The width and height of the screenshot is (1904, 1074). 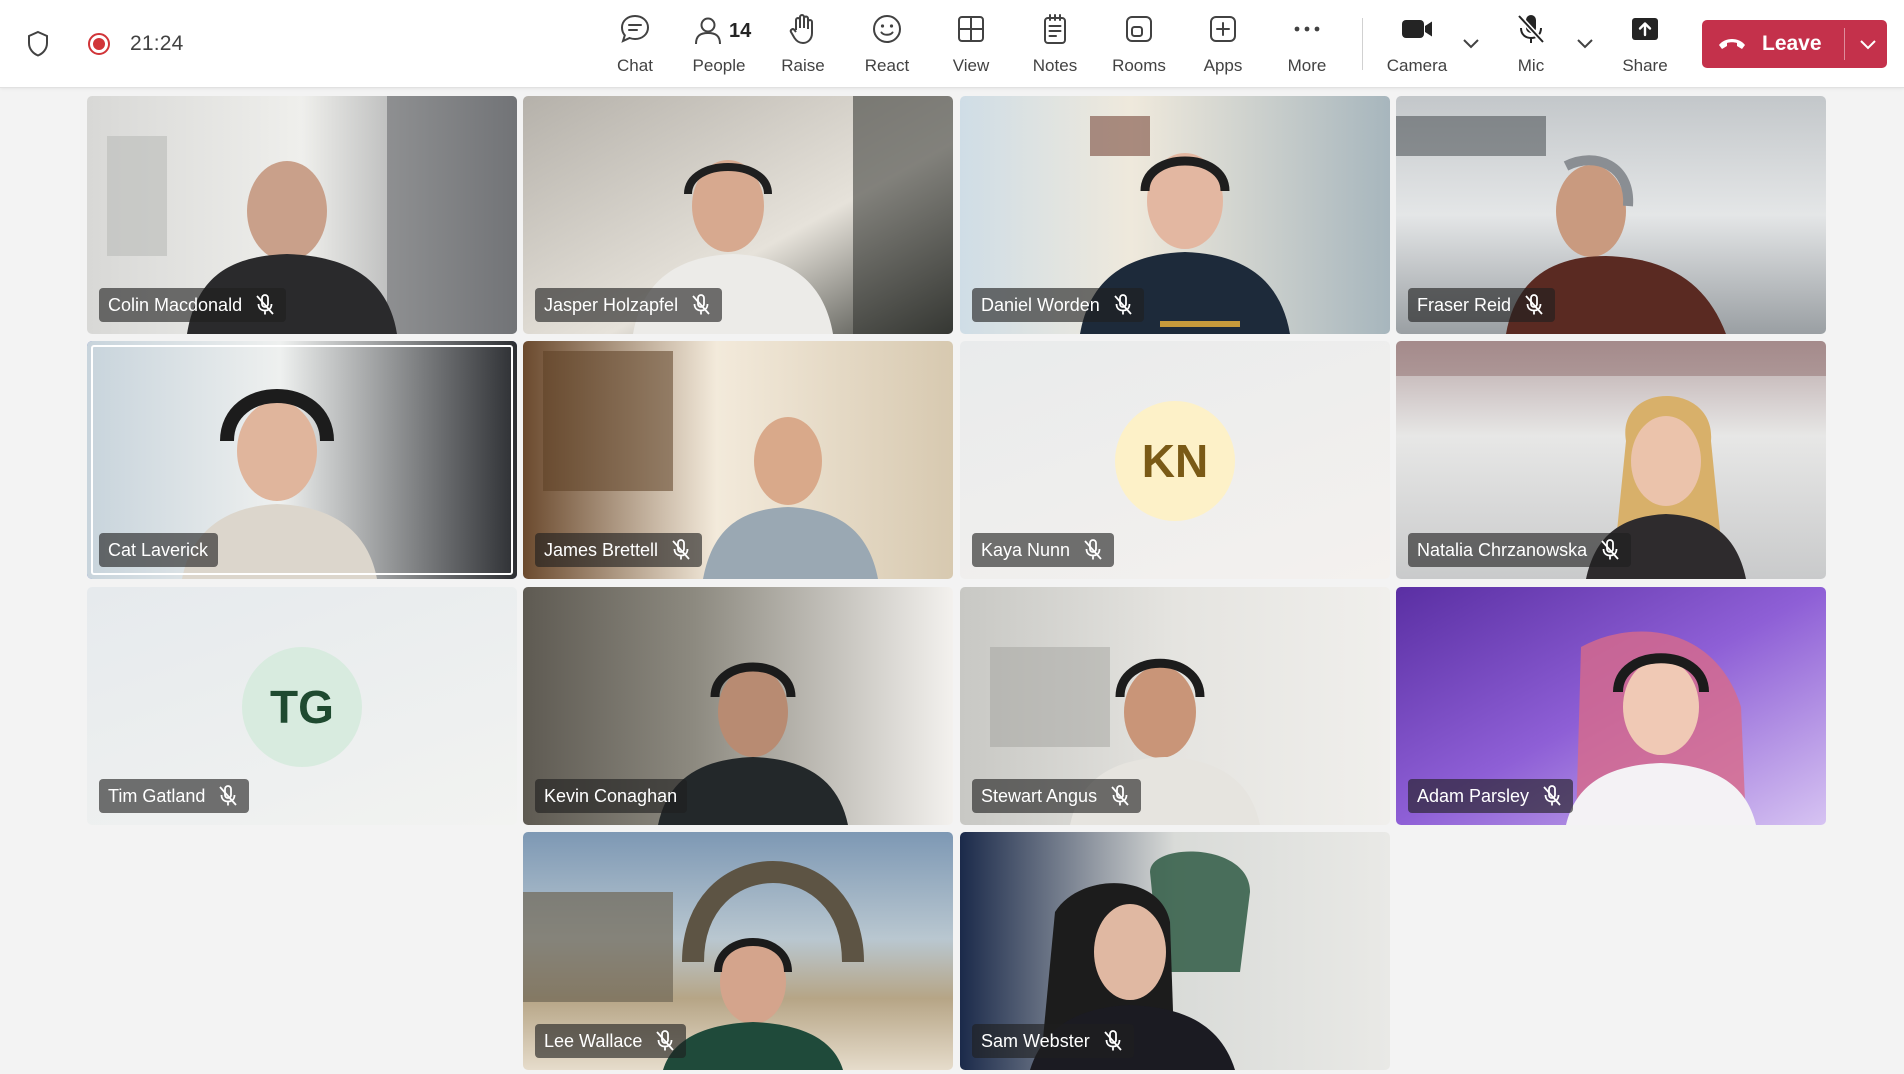 I want to click on participant-tile-kaya-nunn: KN Kaya Nunn, so click(x=1175, y=460).